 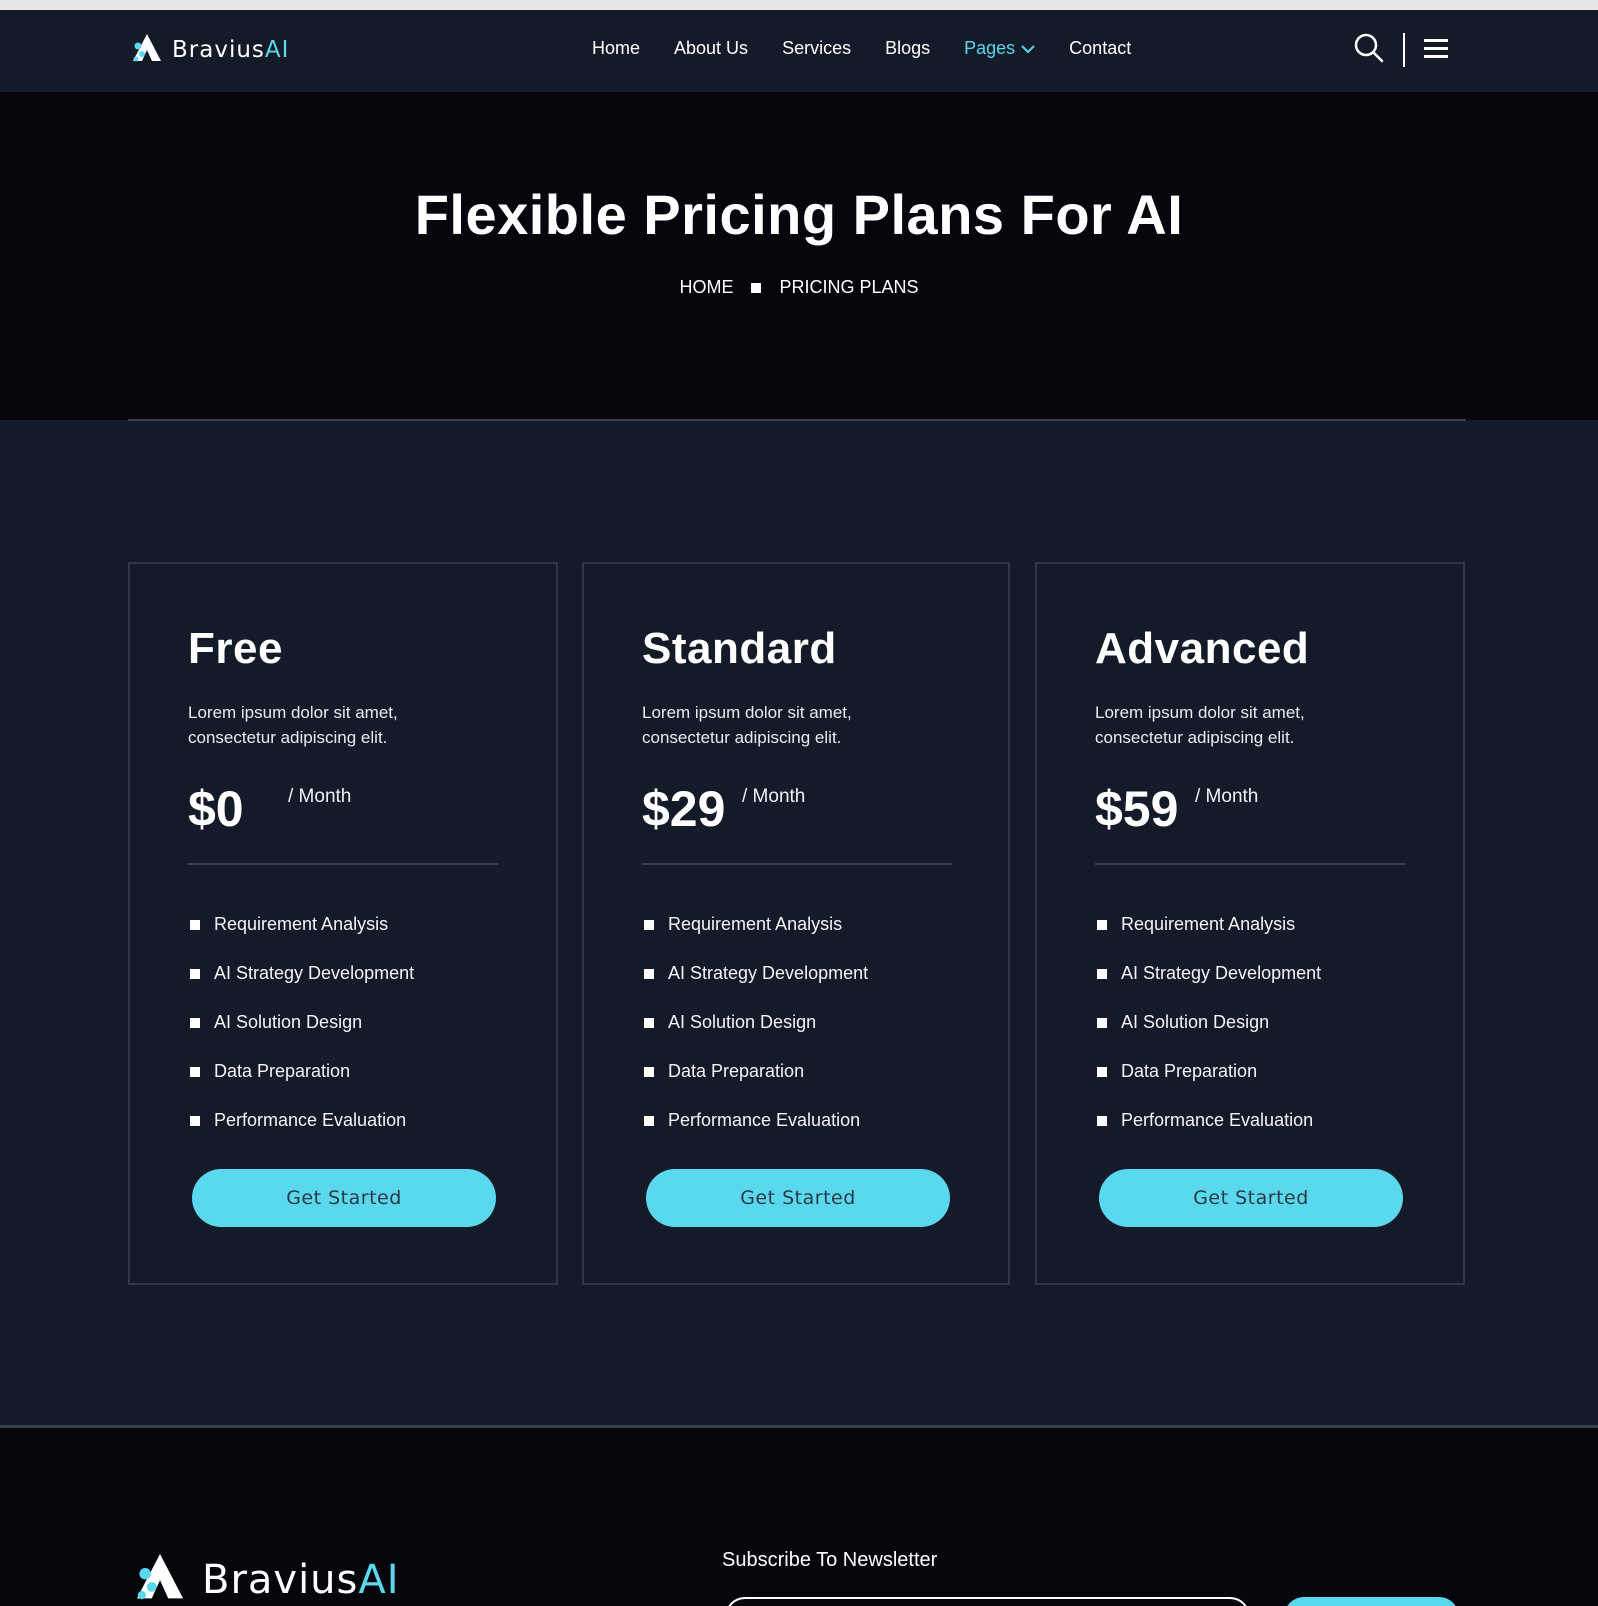 I want to click on nav-about-us: About Us, so click(x=711, y=48).